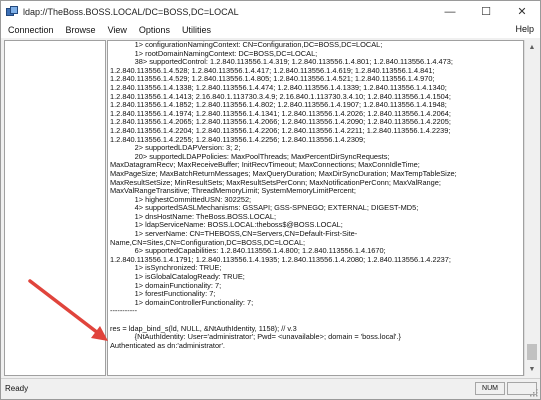  Describe the element at coordinates (117, 30) in the screenshot. I see `menu-view: View` at that location.